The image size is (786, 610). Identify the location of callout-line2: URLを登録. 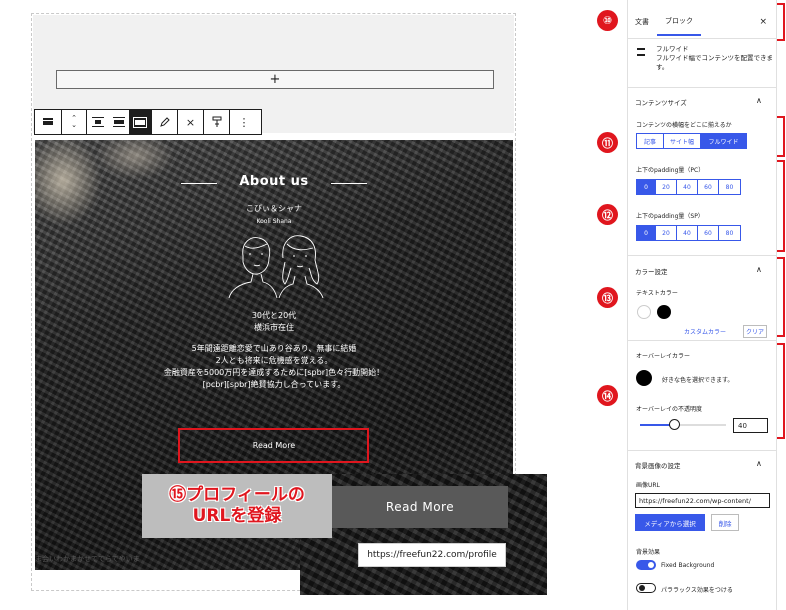
(237, 516).